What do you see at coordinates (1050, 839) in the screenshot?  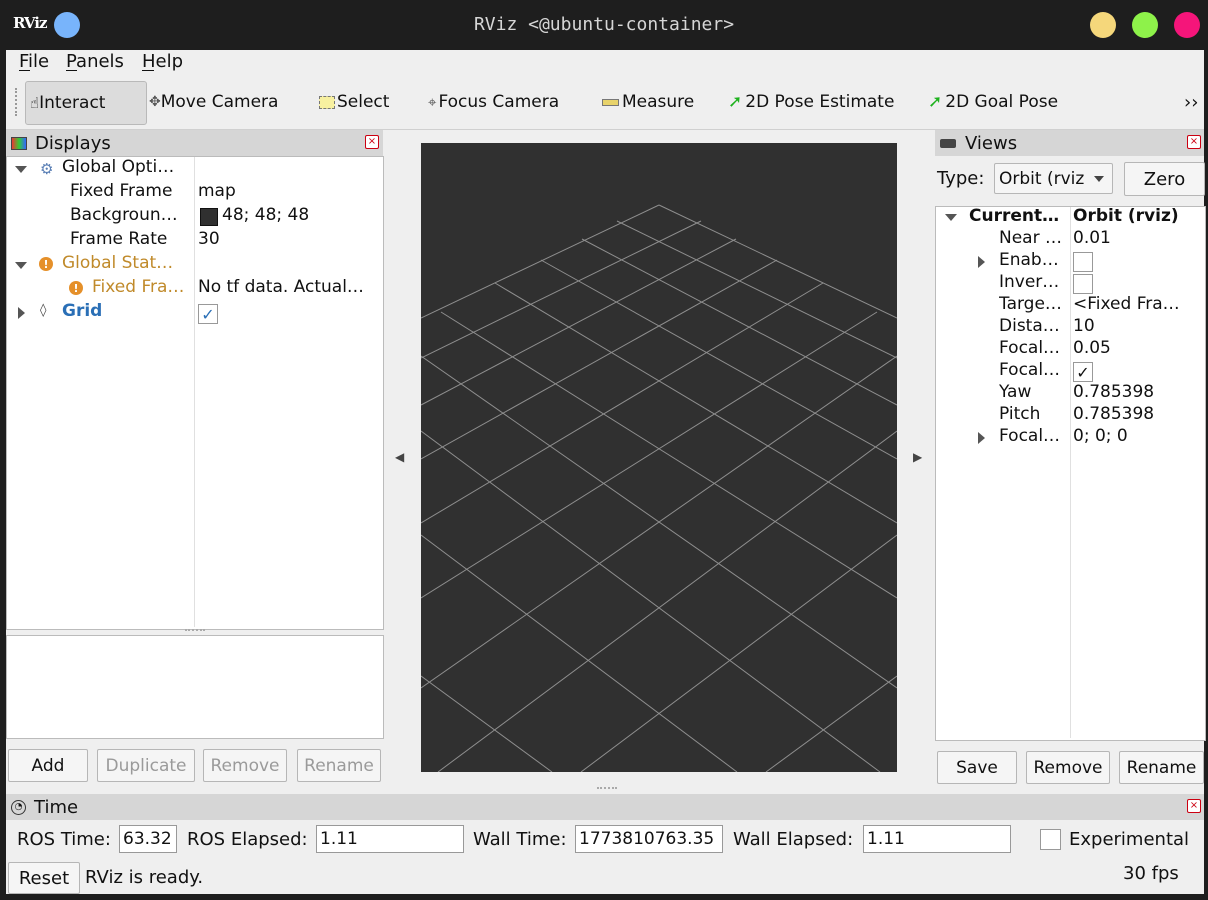 I see `experimental-checkbox` at bounding box center [1050, 839].